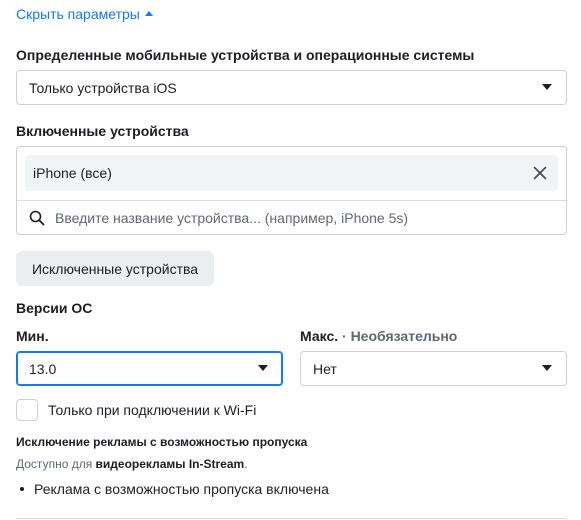 Image resolution: width=581 pixels, height=520 pixels. What do you see at coordinates (115, 268) in the screenshot?
I see `excluded-devices-button: Исключенные устройства` at bounding box center [115, 268].